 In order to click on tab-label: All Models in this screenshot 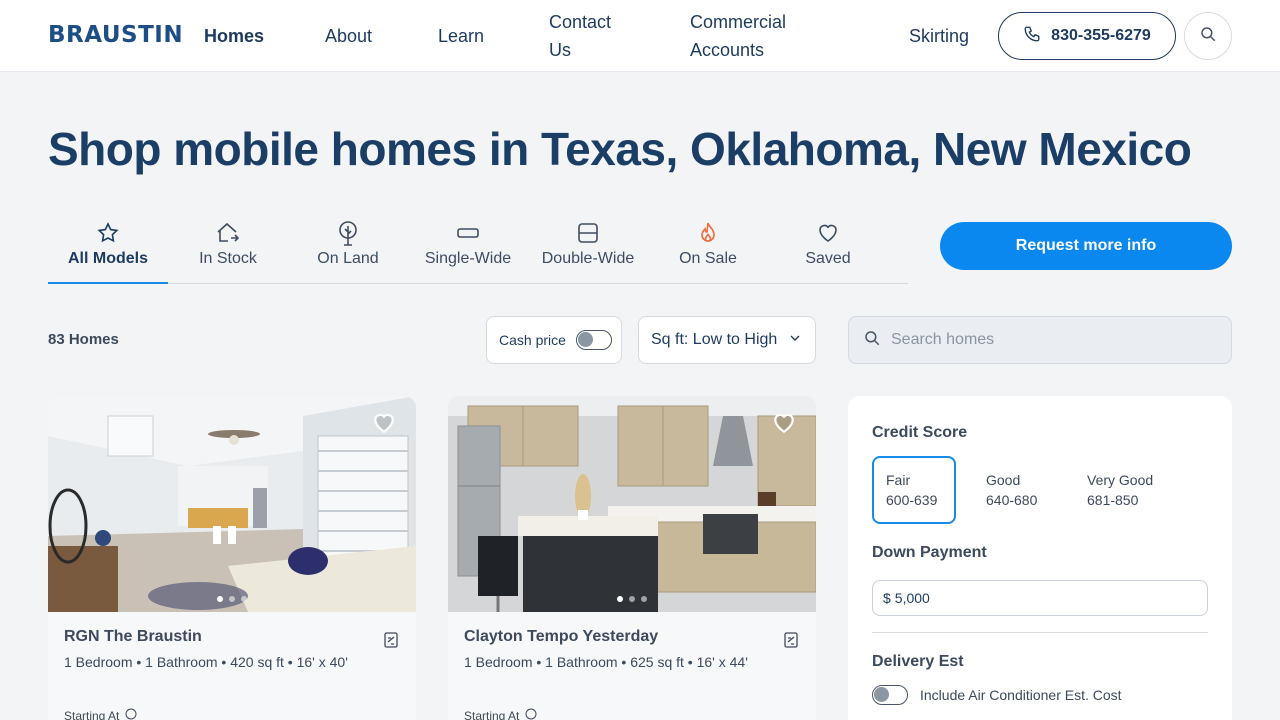, I will do `click(107, 258)`.